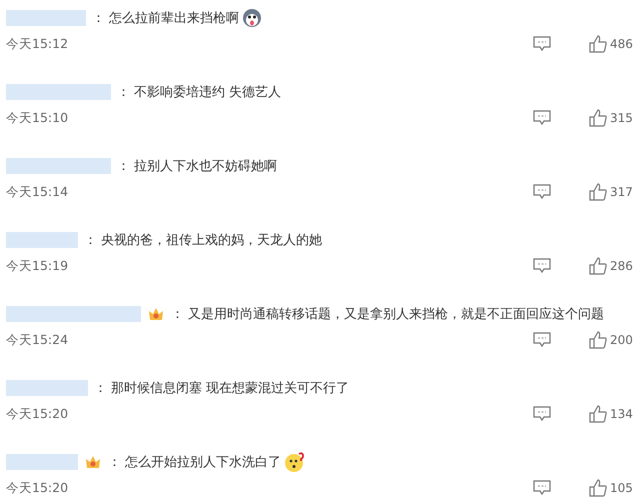 The width and height of the screenshot is (640, 502). What do you see at coordinates (230, 388) in the screenshot?
I see `comment-text: 那时候信息闭塞 现在想蒙混过关可不行了` at bounding box center [230, 388].